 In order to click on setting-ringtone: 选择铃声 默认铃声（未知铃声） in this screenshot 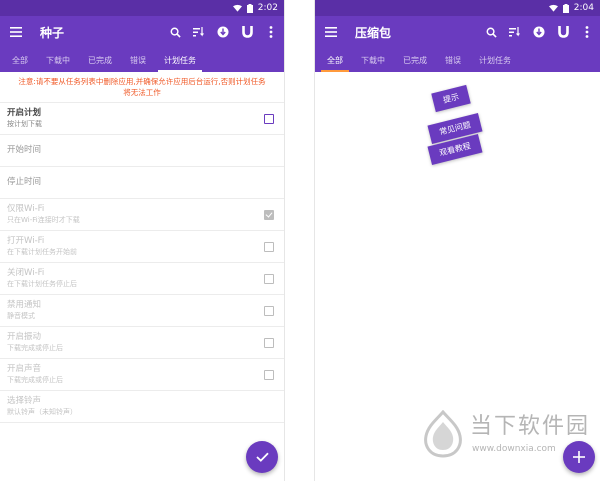, I will do `click(142, 407)`.